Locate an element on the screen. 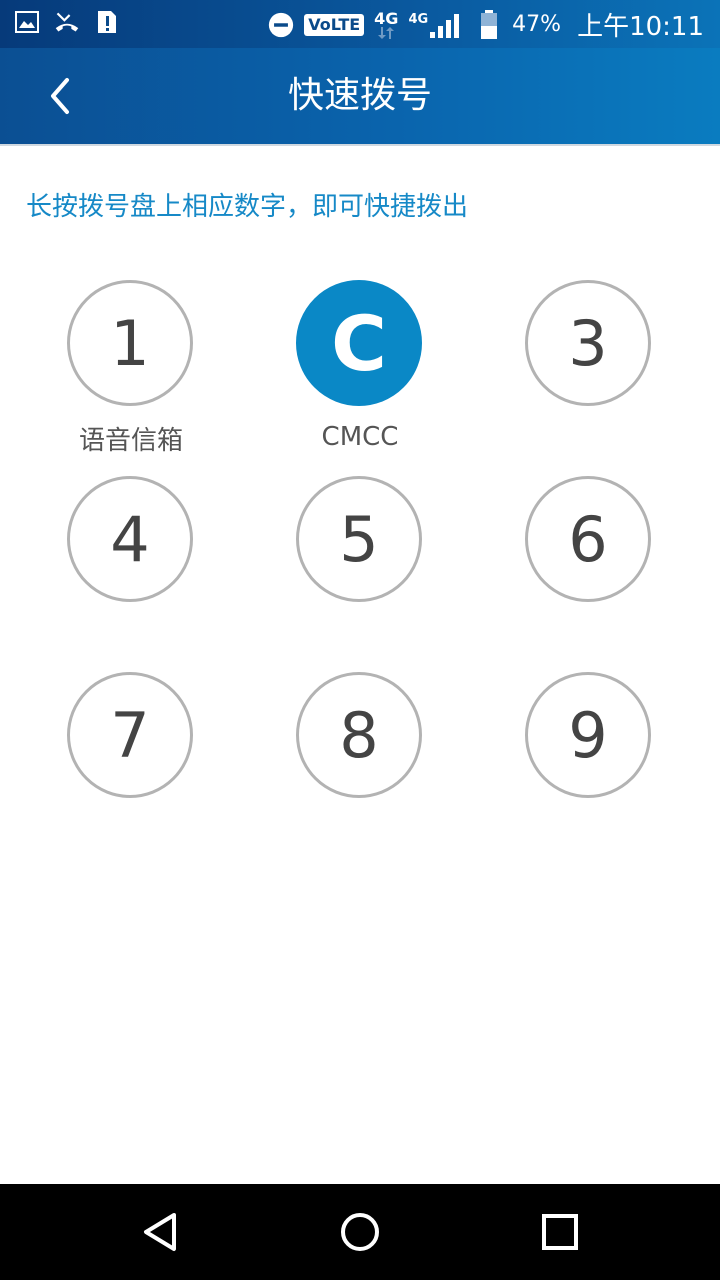  speed-dial-key-6: 6 is located at coordinates (588, 539).